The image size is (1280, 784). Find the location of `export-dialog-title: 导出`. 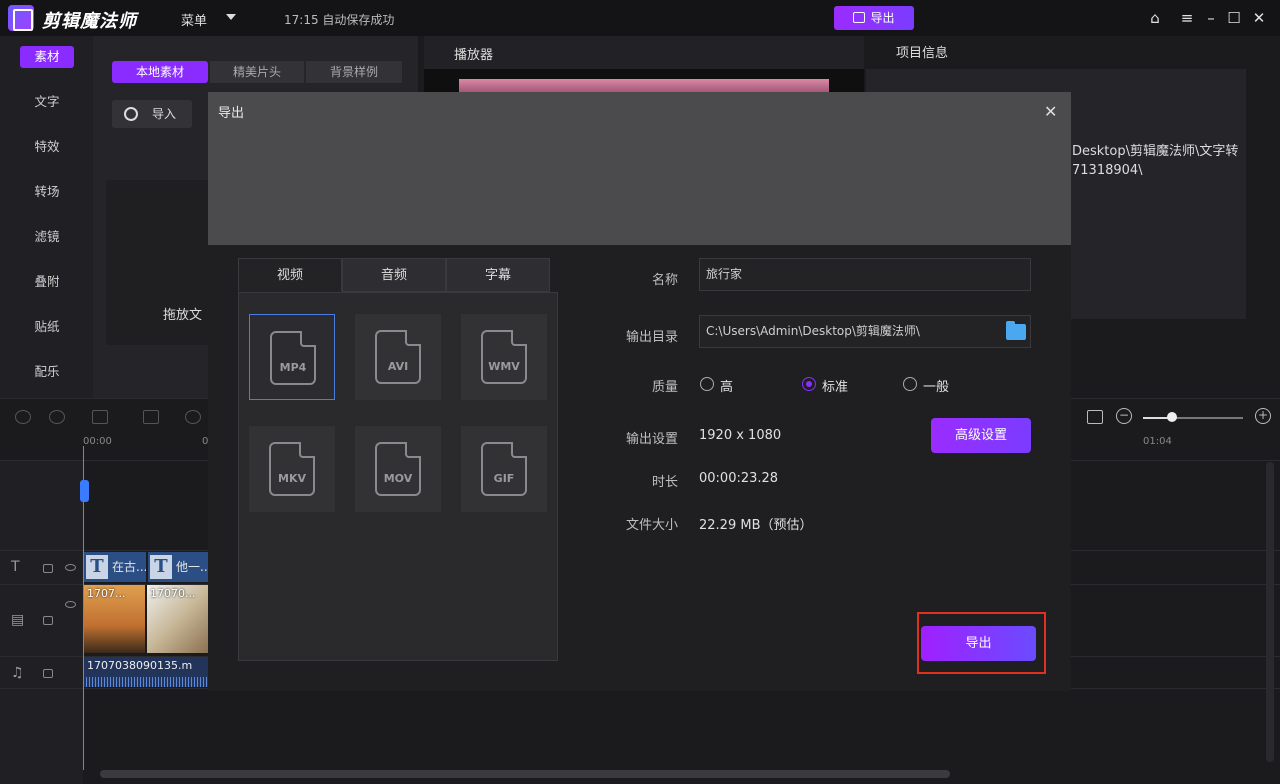

export-dialog-title: 导出 is located at coordinates (231, 113).